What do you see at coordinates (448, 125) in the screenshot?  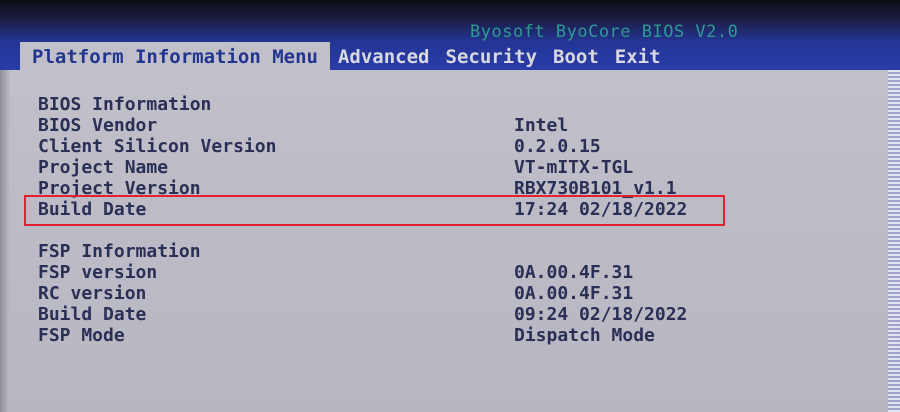 I see `info-row-bios-vendor: BIOS Vendor Intel` at bounding box center [448, 125].